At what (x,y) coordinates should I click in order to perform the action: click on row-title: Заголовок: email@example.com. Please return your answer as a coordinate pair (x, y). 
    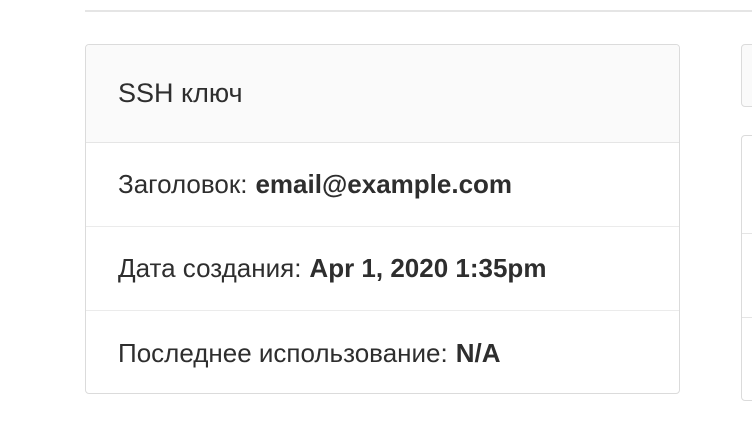
    Looking at the image, I should click on (382, 185).